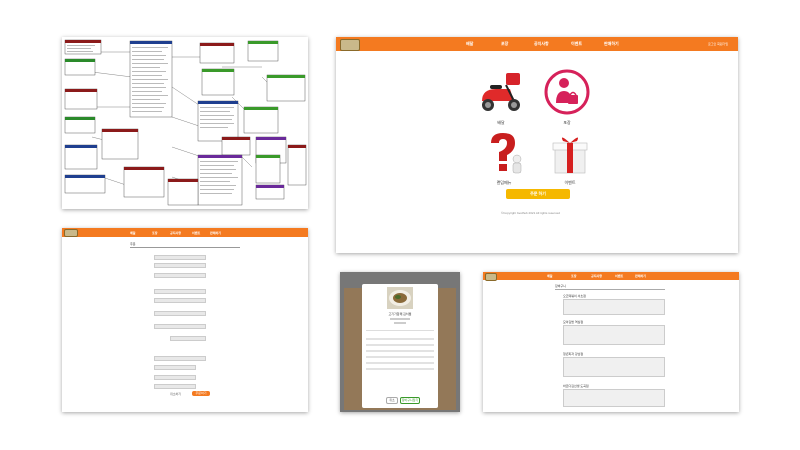 The width and height of the screenshot is (800, 450). What do you see at coordinates (469, 43) in the screenshot?
I see `nav-delivery: 배달` at bounding box center [469, 43].